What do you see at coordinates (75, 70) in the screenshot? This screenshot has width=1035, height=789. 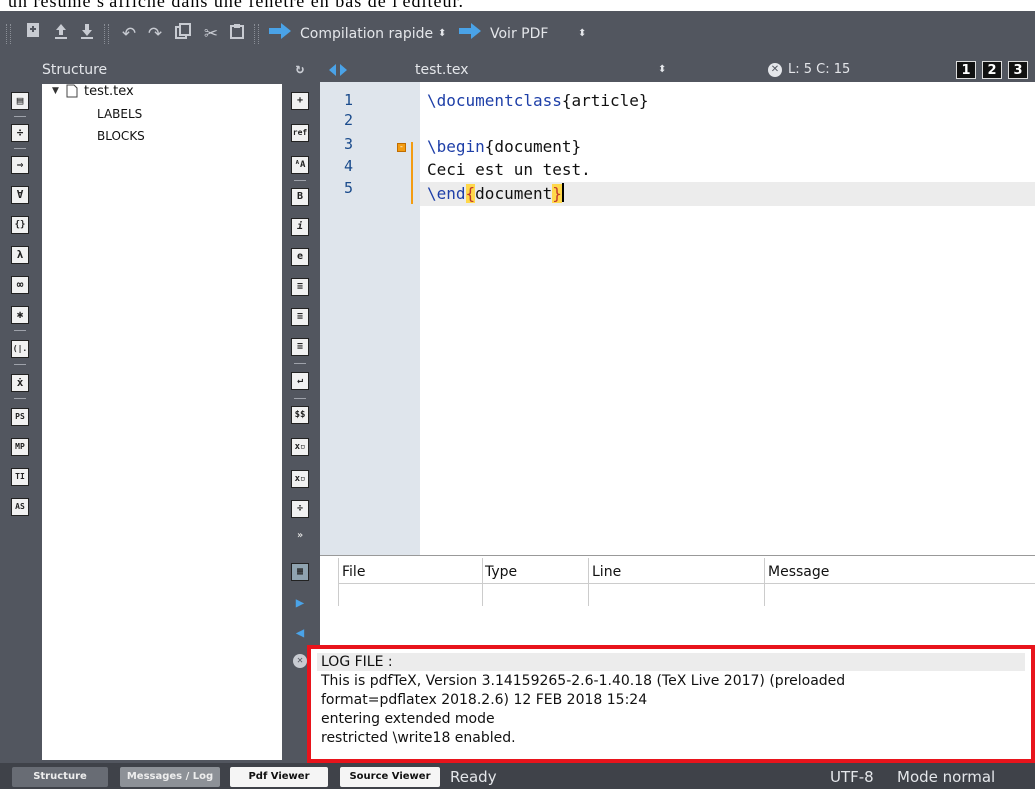 I see `structure-title: Structure` at bounding box center [75, 70].